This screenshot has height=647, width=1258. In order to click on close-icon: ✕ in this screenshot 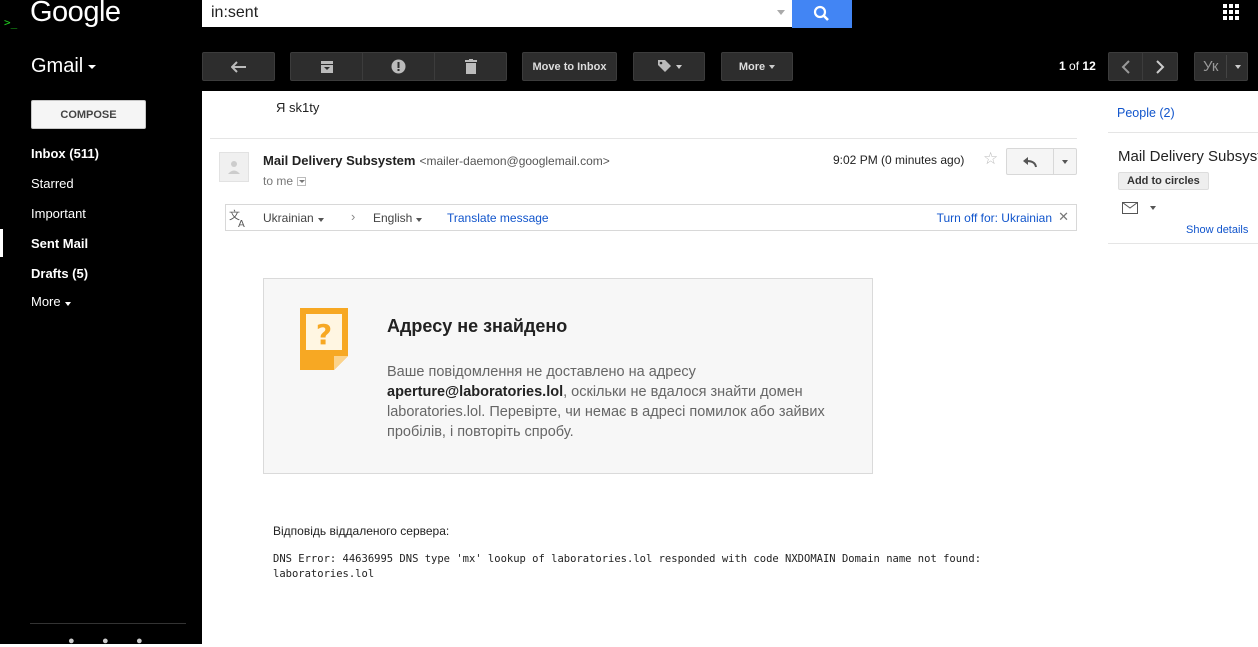, I will do `click(1063, 217)`.